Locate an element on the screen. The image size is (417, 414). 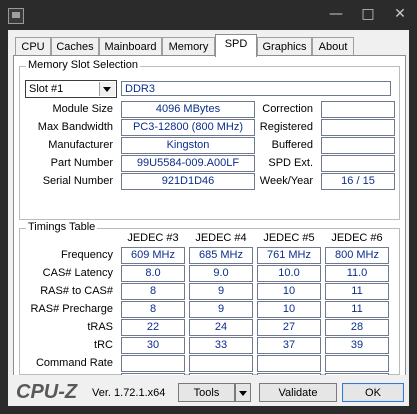
manufacturer-value: Kingston is located at coordinates (188, 145).